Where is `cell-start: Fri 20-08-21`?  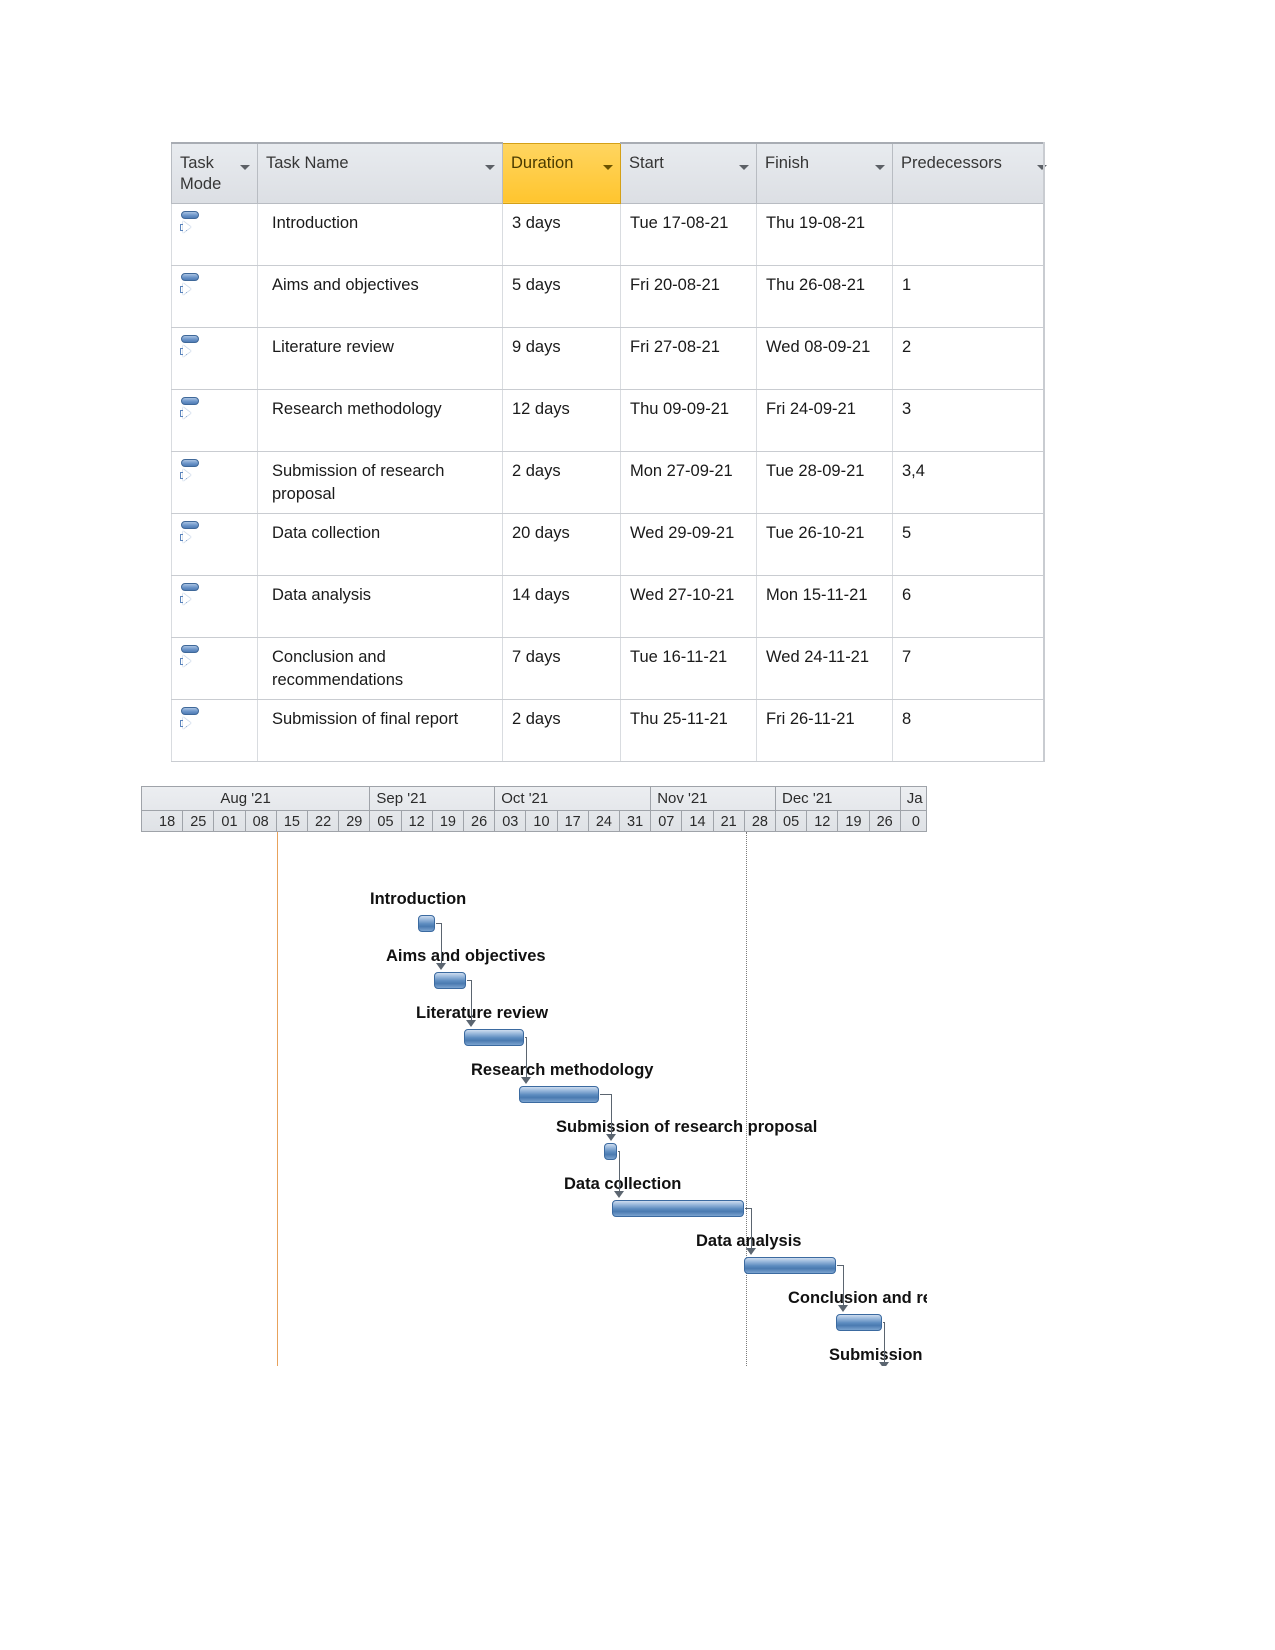 cell-start: Fri 20-08-21 is located at coordinates (688, 297).